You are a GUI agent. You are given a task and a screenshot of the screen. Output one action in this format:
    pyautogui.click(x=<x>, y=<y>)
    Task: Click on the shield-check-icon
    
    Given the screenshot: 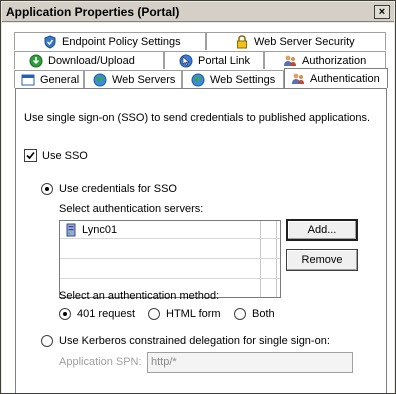 What is the action you would take?
    pyautogui.click(x=50, y=41)
    